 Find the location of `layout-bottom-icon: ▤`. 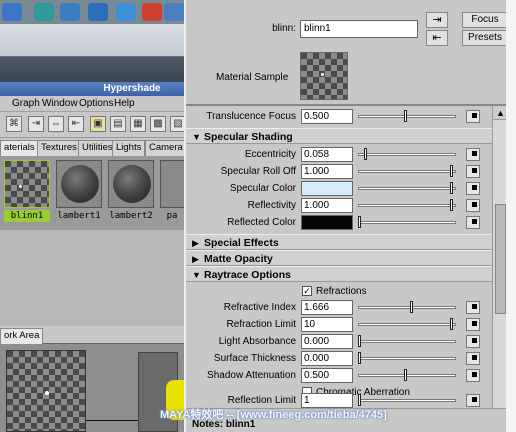

layout-bottom-icon: ▤ is located at coordinates (118, 124).